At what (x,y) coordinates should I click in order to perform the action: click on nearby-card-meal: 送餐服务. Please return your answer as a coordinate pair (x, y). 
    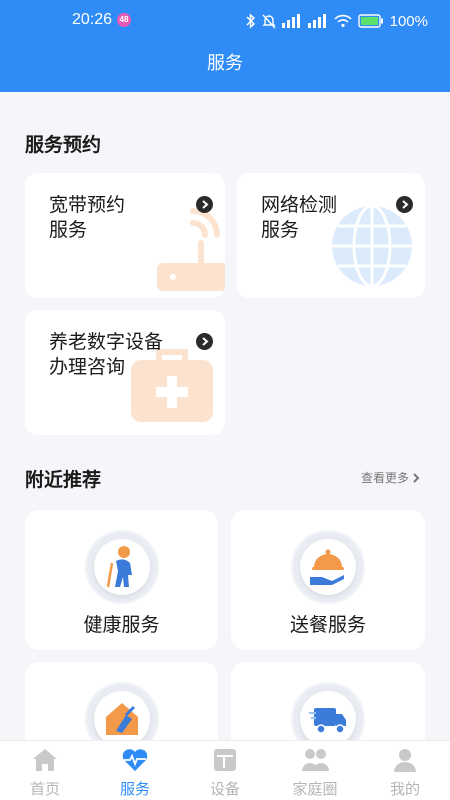
    Looking at the image, I should click on (328, 580).